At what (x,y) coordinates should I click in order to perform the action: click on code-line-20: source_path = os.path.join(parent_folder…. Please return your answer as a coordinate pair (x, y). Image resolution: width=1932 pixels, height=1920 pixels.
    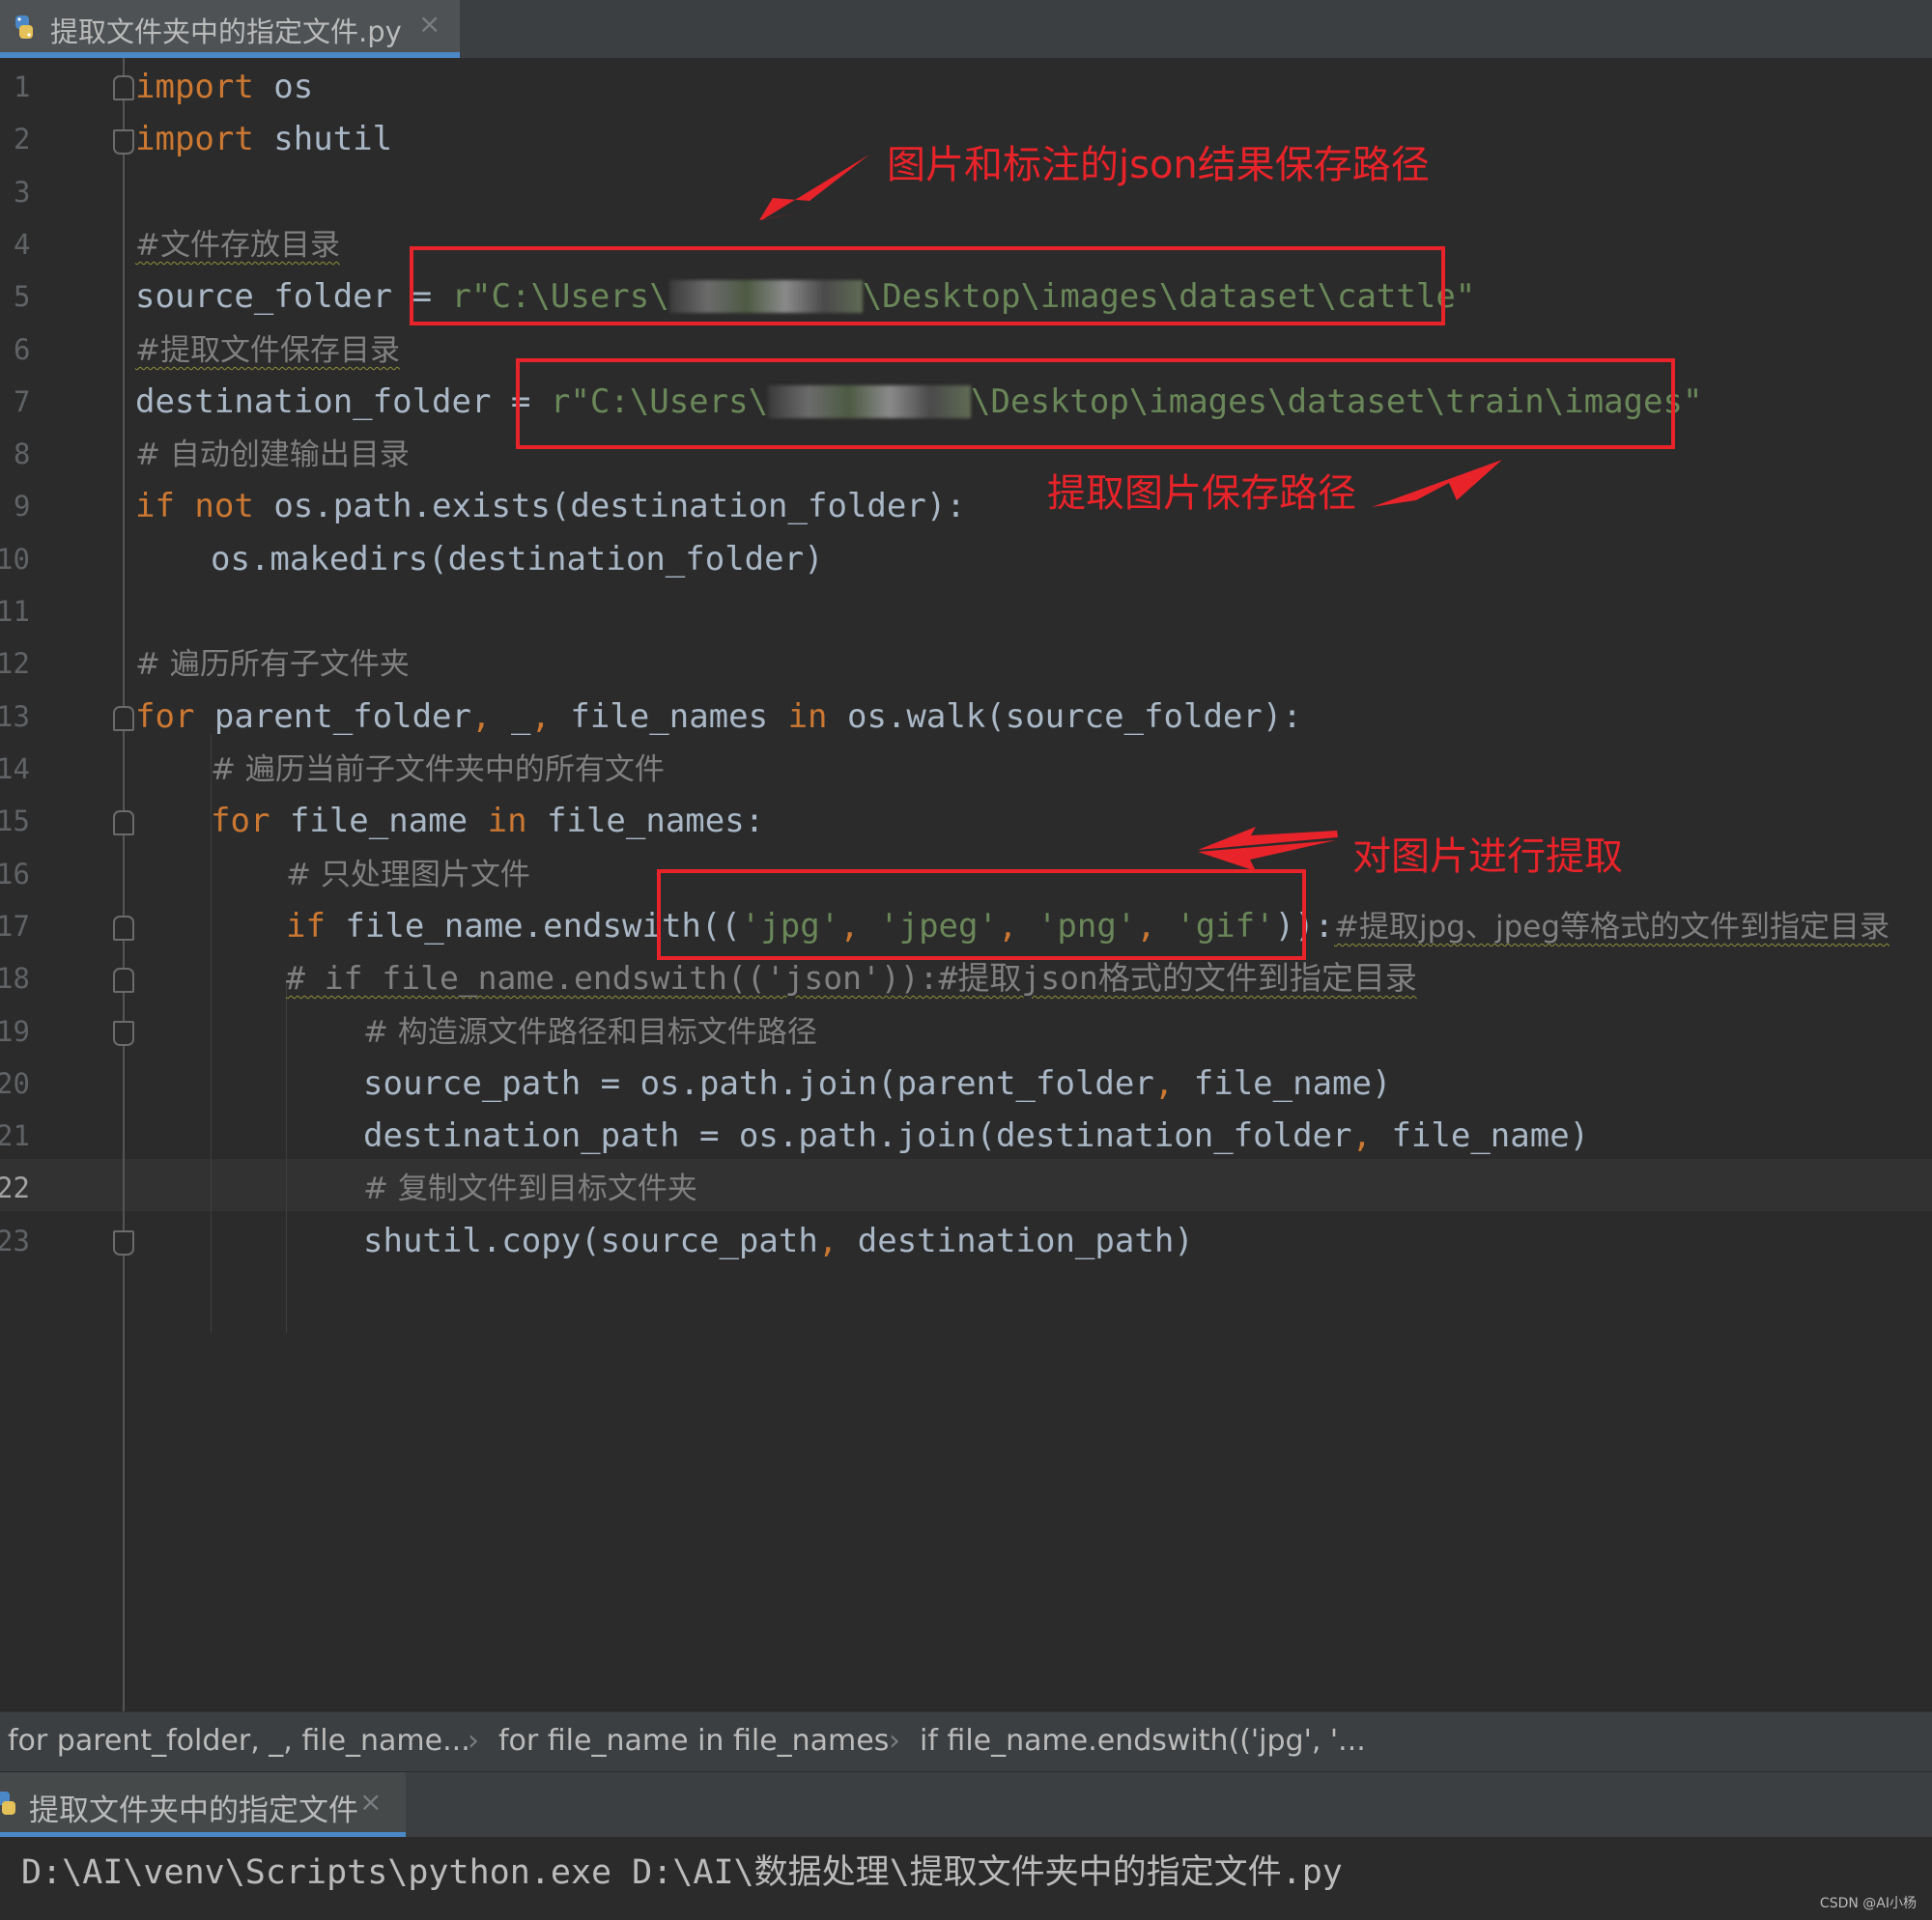
    Looking at the image, I should click on (877, 1084).